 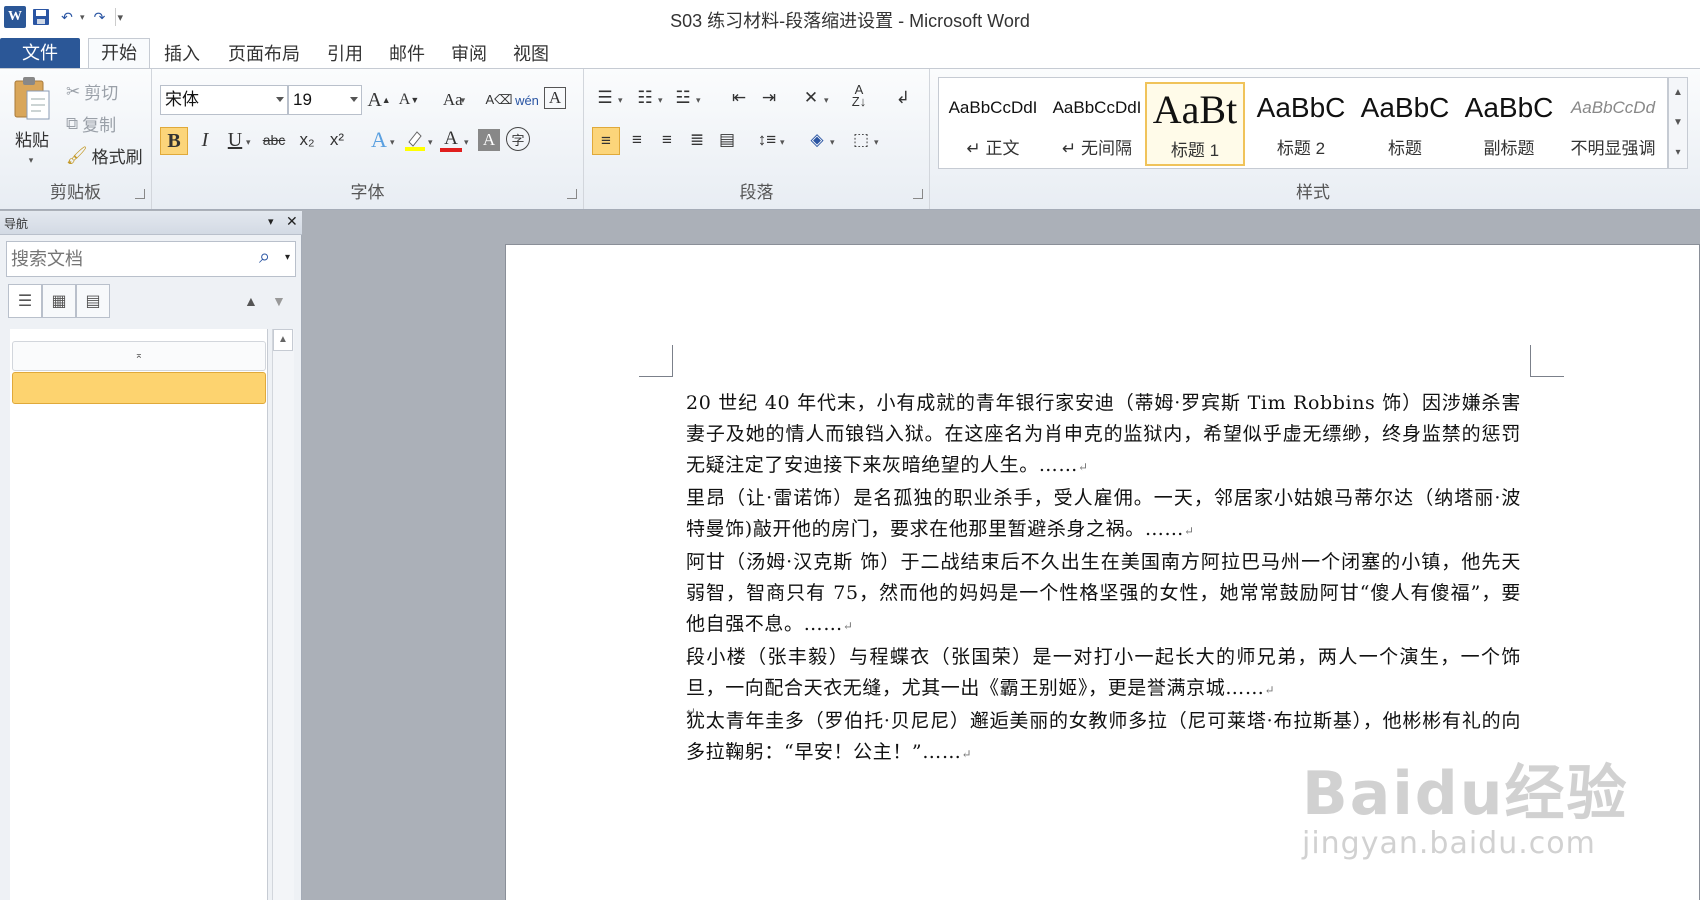 What do you see at coordinates (518, 139) in the screenshot?
I see `enclose-character-icon: 字` at bounding box center [518, 139].